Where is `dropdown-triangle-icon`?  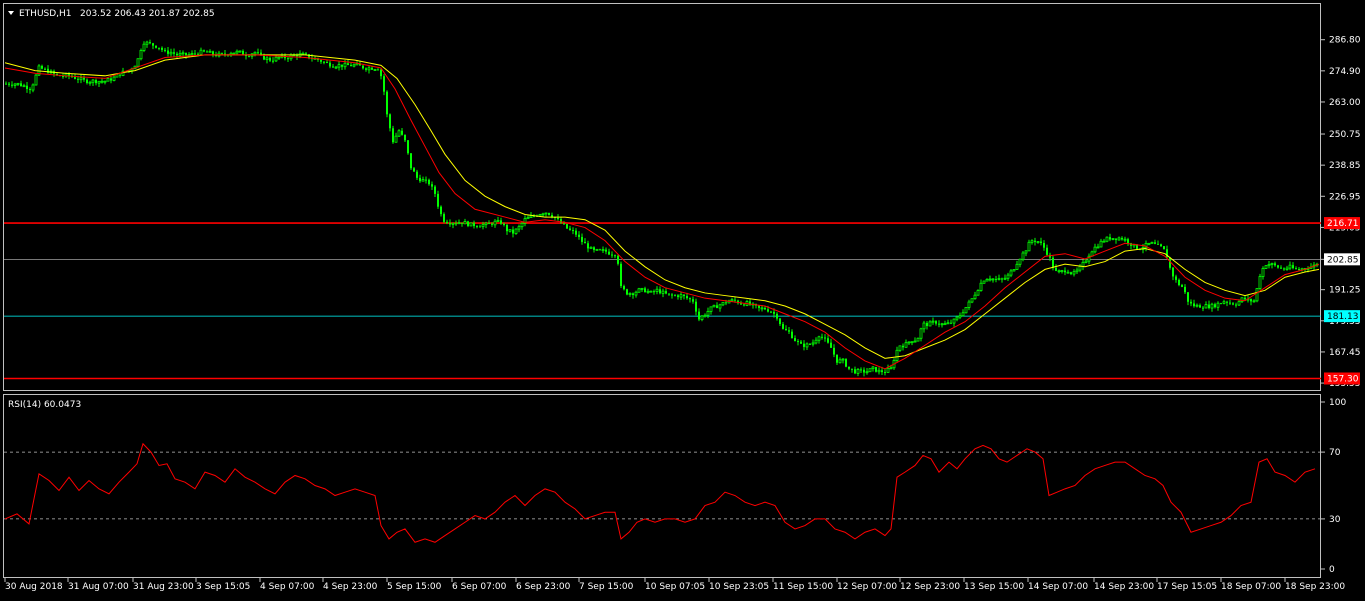 dropdown-triangle-icon is located at coordinates (11, 13).